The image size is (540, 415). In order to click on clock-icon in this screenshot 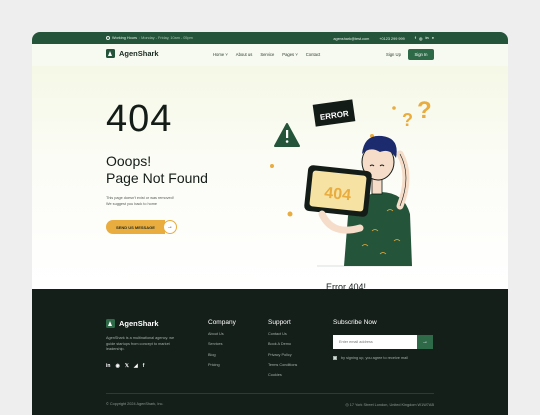, I will do `click(108, 38)`.